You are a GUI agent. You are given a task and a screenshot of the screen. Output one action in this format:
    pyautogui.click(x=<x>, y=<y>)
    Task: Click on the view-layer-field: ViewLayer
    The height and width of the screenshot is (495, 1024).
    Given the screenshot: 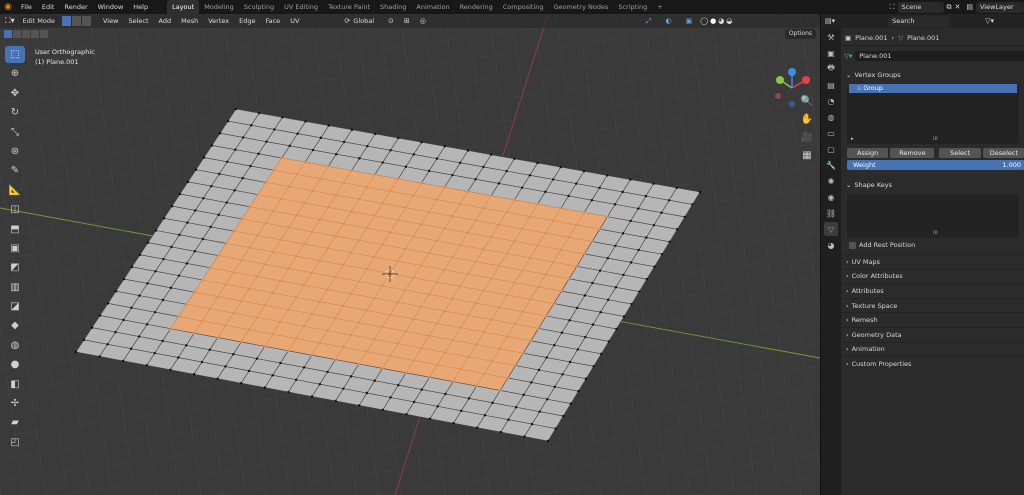 What is the action you would take?
    pyautogui.click(x=1000, y=7)
    